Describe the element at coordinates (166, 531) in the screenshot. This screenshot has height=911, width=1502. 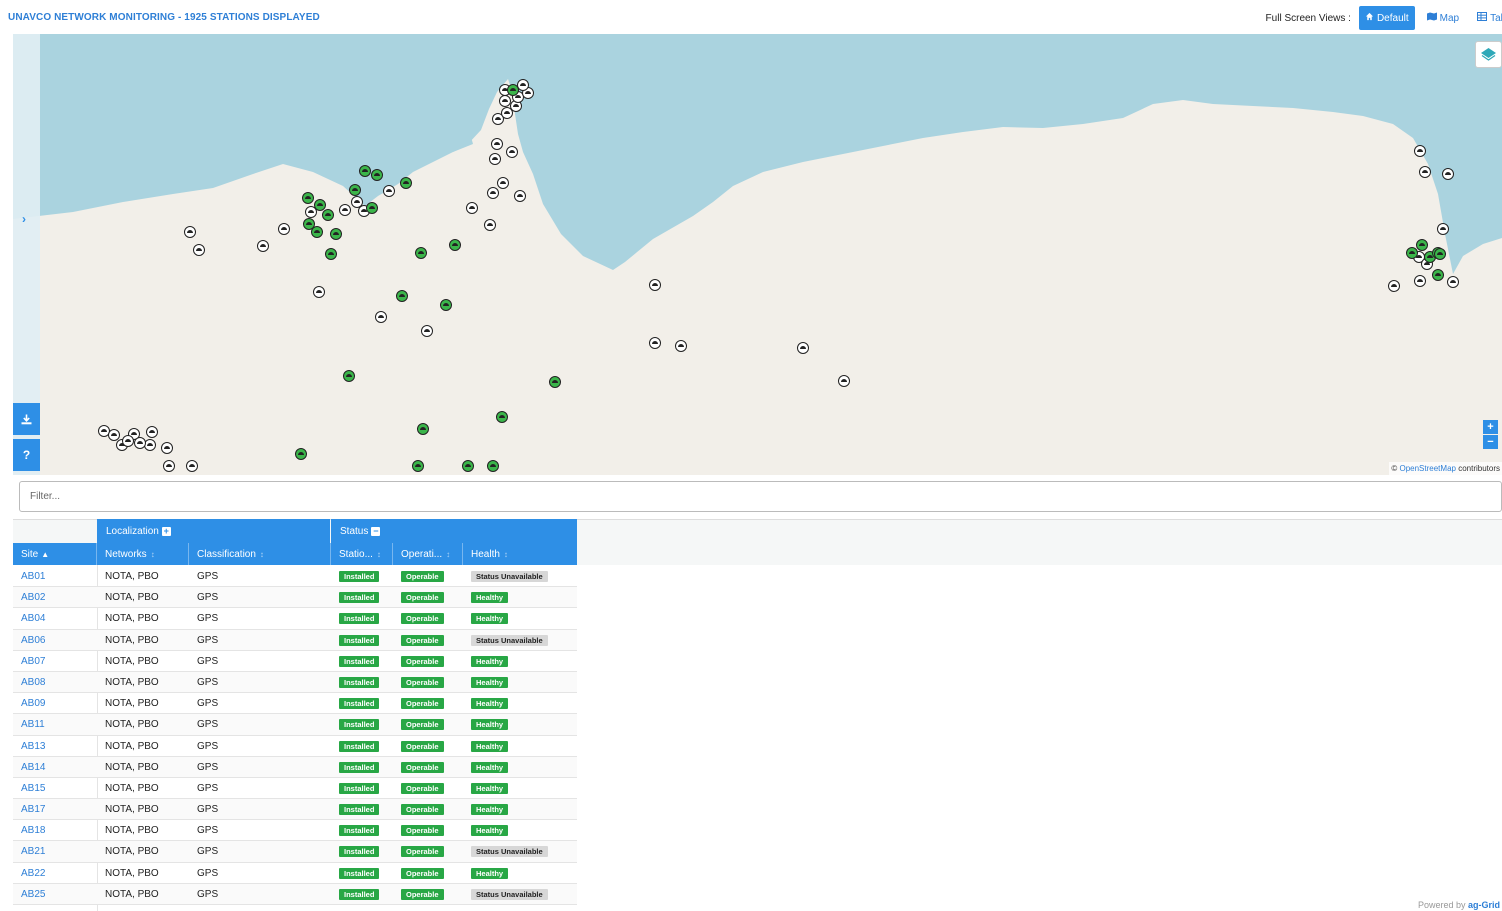
I see `expand-icon: +` at that location.